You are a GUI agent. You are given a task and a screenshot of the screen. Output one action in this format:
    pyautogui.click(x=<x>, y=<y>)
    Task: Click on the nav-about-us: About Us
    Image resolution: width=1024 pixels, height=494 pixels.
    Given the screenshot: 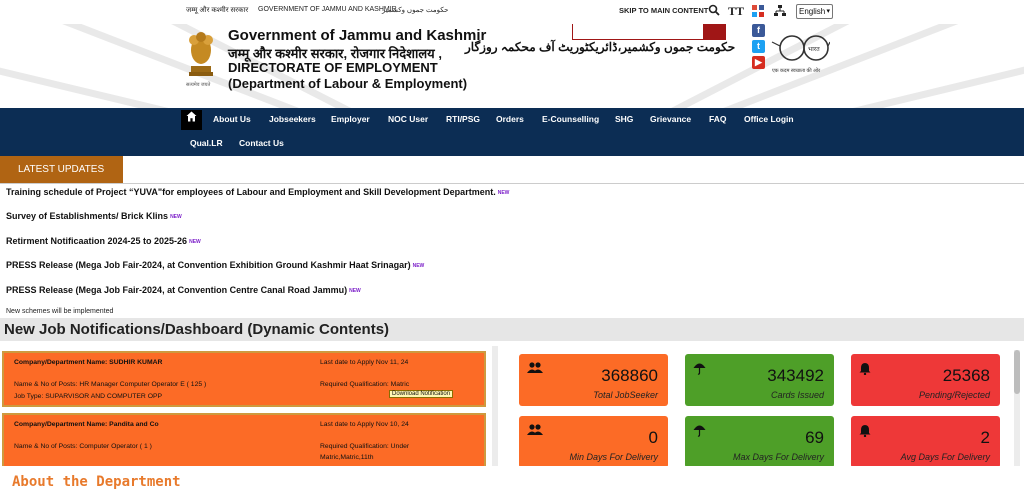 What is the action you would take?
    pyautogui.click(x=232, y=119)
    